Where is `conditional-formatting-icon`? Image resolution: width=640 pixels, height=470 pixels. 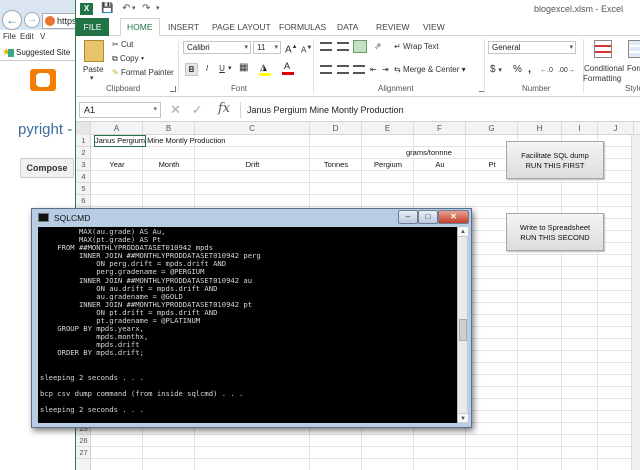
conditional-formatting-icon is located at coordinates (603, 49).